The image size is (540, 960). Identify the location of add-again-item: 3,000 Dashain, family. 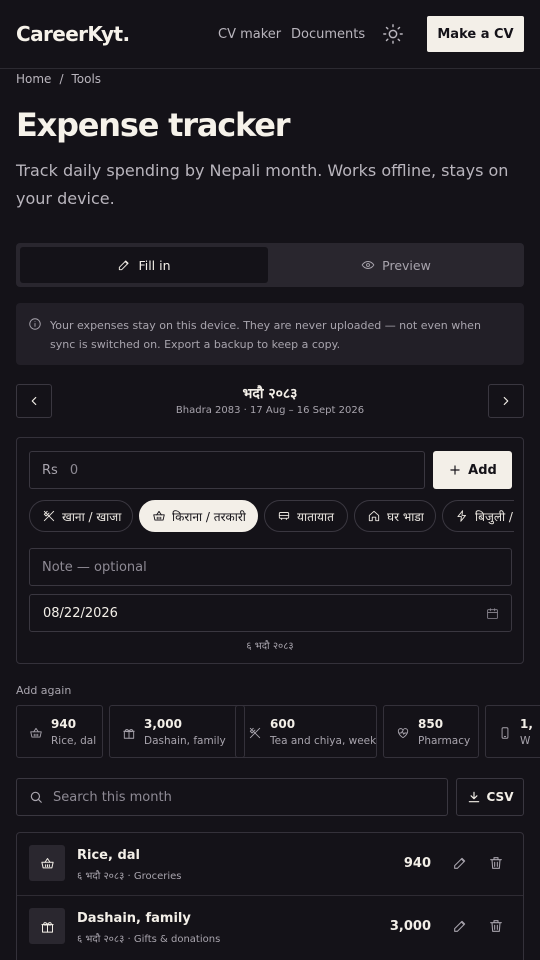
(177, 731).